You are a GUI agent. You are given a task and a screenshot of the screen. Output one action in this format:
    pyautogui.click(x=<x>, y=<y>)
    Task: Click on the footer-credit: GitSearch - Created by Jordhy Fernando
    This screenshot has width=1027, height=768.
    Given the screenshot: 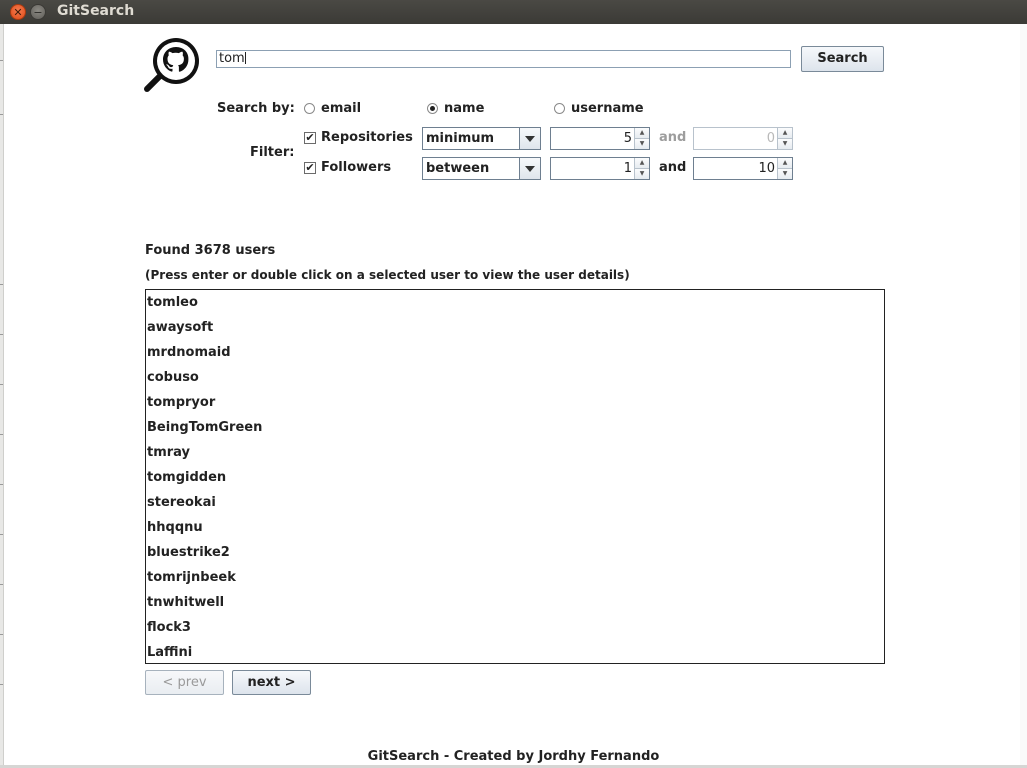 What is the action you would take?
    pyautogui.click(x=513, y=756)
    